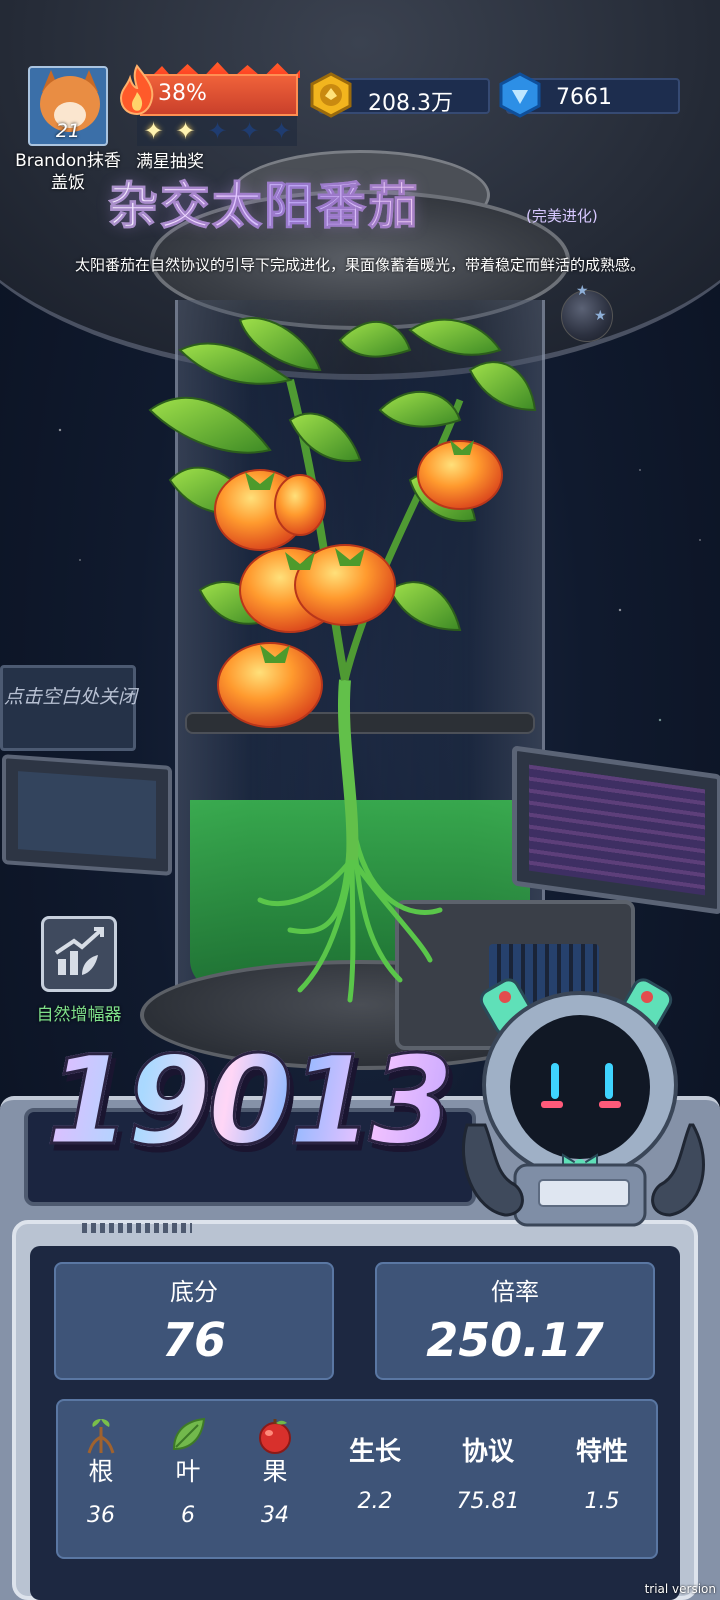 This screenshot has height=1600, width=720. Describe the element at coordinates (275, 1471) in the screenshot. I see `stat-fruit-name: 果` at that location.